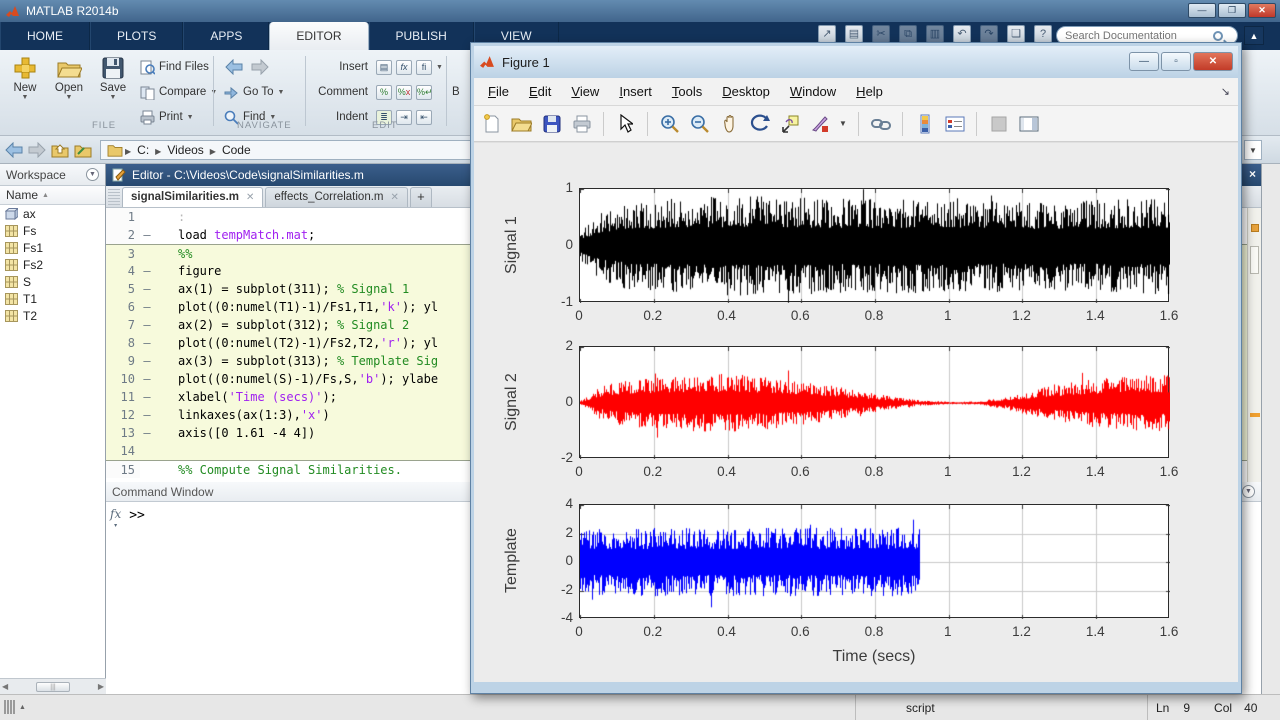 This screenshot has width=1280, height=720. Describe the element at coordinates (669, 123) in the screenshot. I see `zoom-in-icon` at that location.